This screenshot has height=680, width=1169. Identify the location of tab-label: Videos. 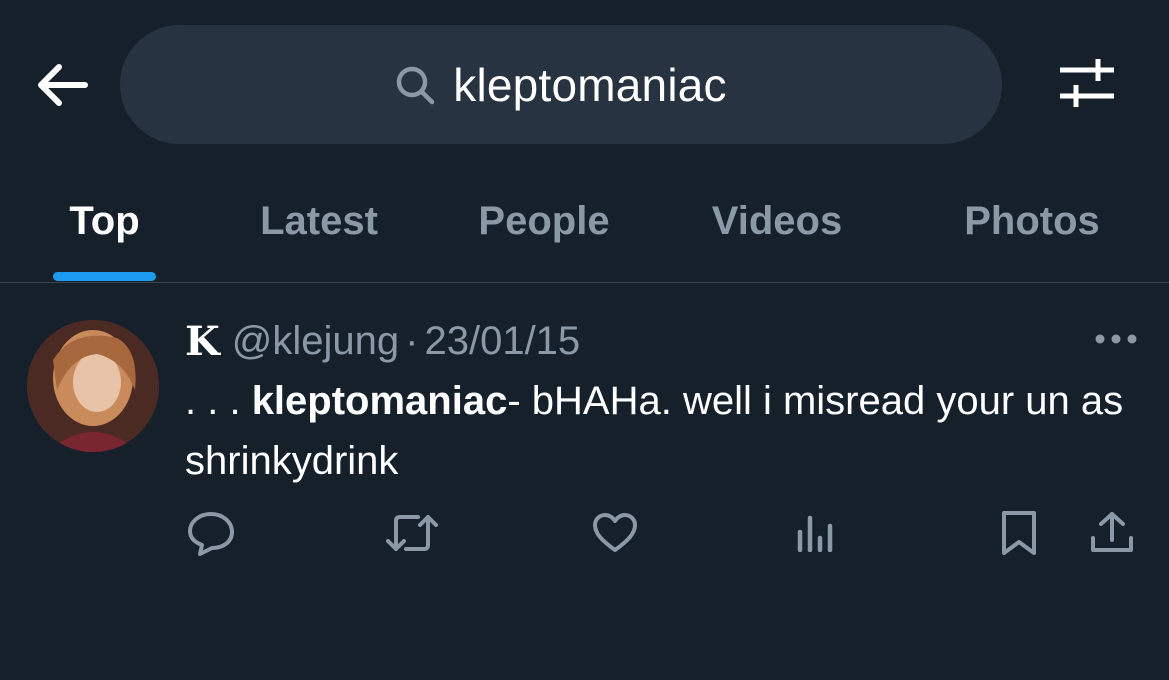
(777, 220).